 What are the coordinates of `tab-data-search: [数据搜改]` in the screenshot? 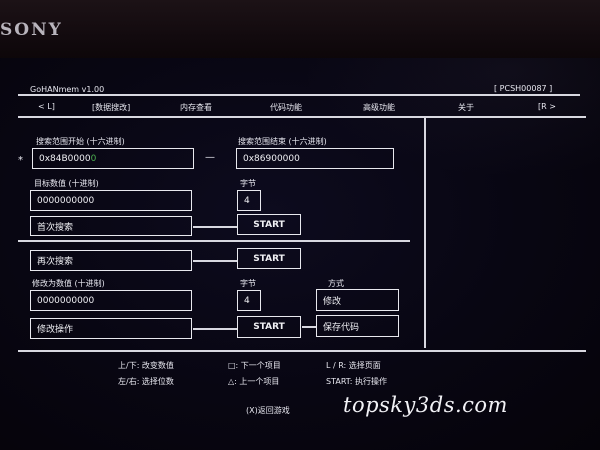 It's located at (111, 107).